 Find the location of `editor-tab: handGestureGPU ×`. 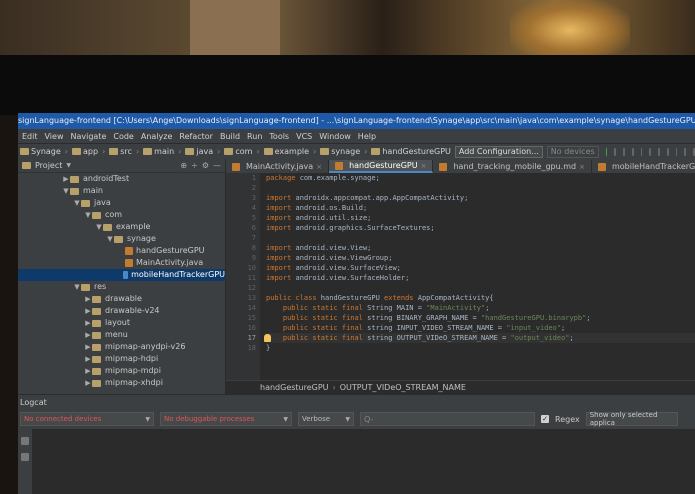

editor-tab: handGestureGPU × is located at coordinates (381, 166).